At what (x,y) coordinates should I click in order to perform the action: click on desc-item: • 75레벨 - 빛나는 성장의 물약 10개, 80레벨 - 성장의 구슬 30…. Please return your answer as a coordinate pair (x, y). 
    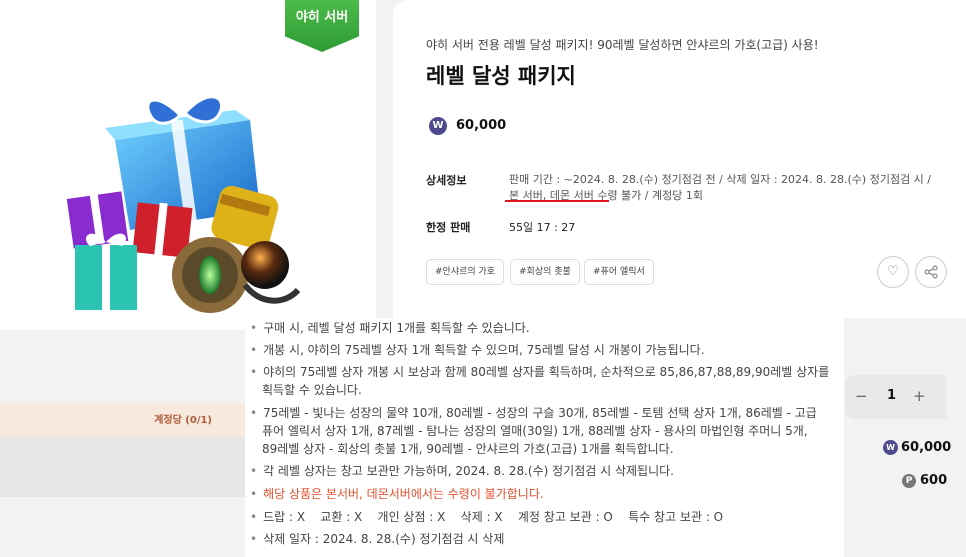
    Looking at the image, I should click on (533, 413).